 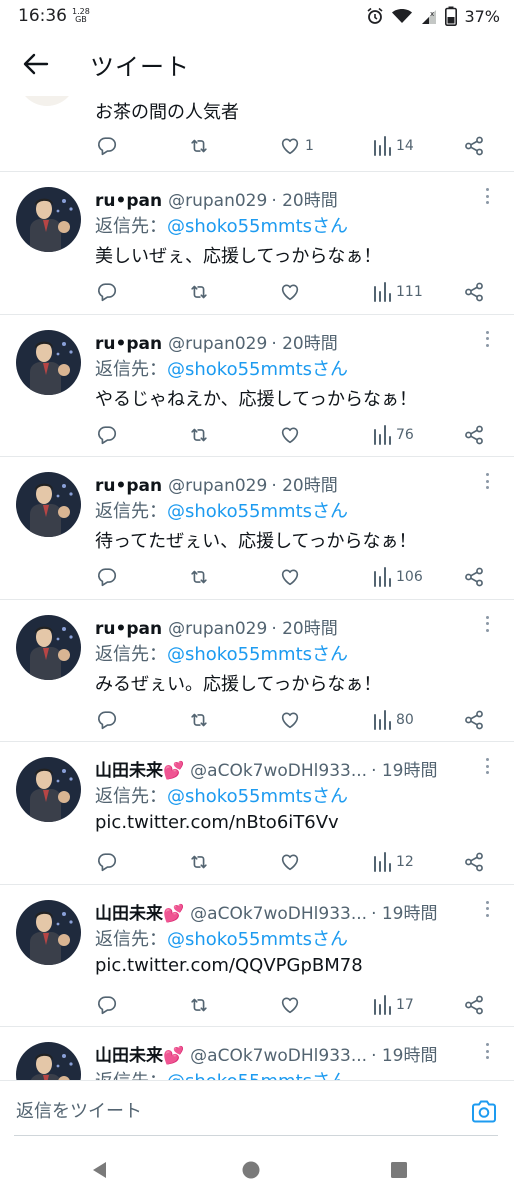 What do you see at coordinates (405, 862) in the screenshot?
I see `views-count: 12` at bounding box center [405, 862].